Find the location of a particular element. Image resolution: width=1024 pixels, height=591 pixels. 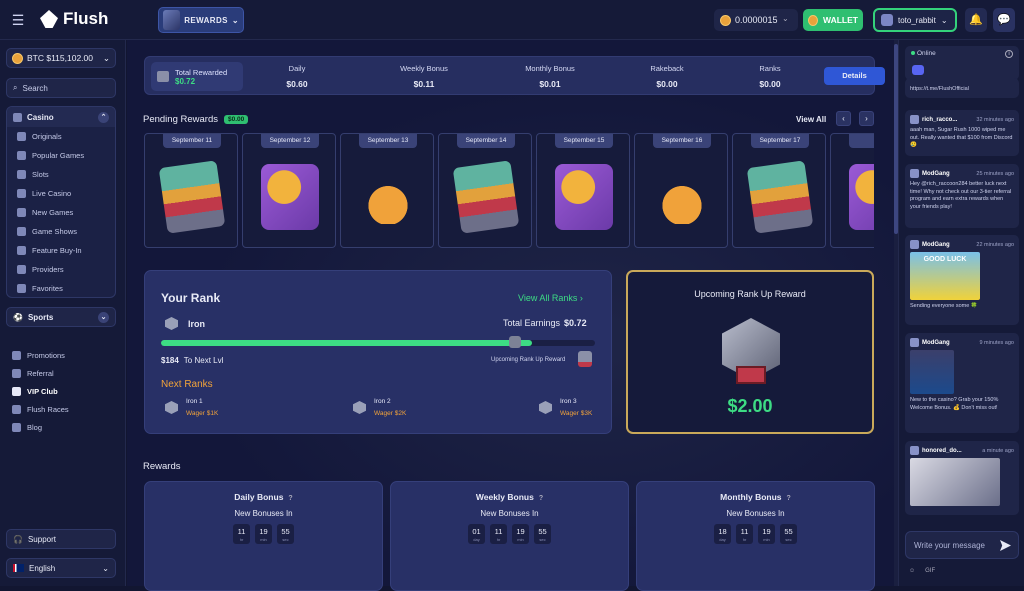

sidebar-item-favorites: Favorites is located at coordinates (61, 288).